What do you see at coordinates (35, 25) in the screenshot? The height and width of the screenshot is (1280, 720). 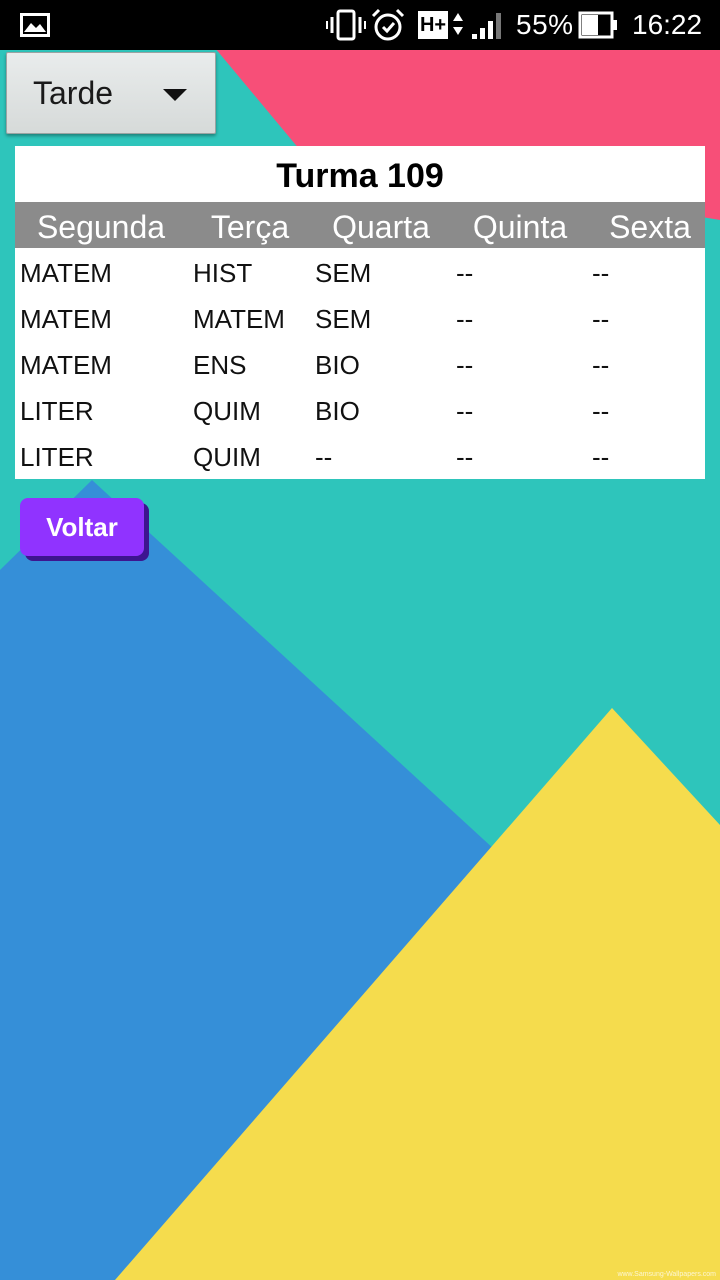 I see `gallery-icon` at bounding box center [35, 25].